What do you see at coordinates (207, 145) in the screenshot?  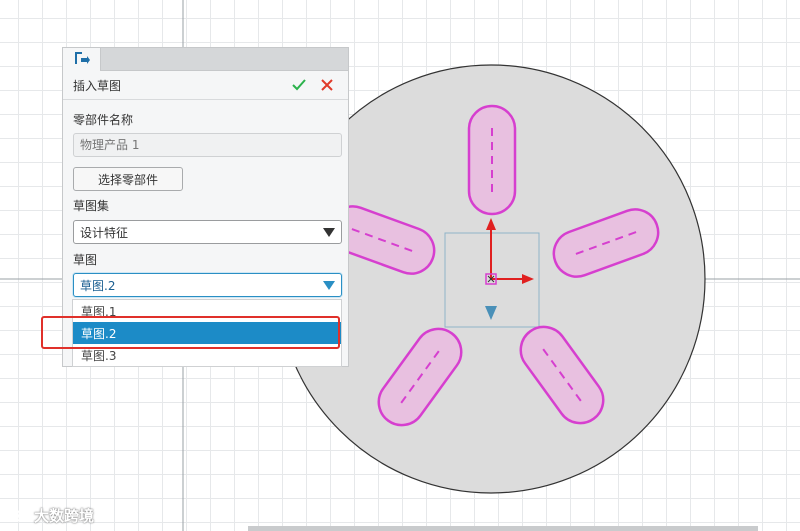 I see `part-name-field` at bounding box center [207, 145].